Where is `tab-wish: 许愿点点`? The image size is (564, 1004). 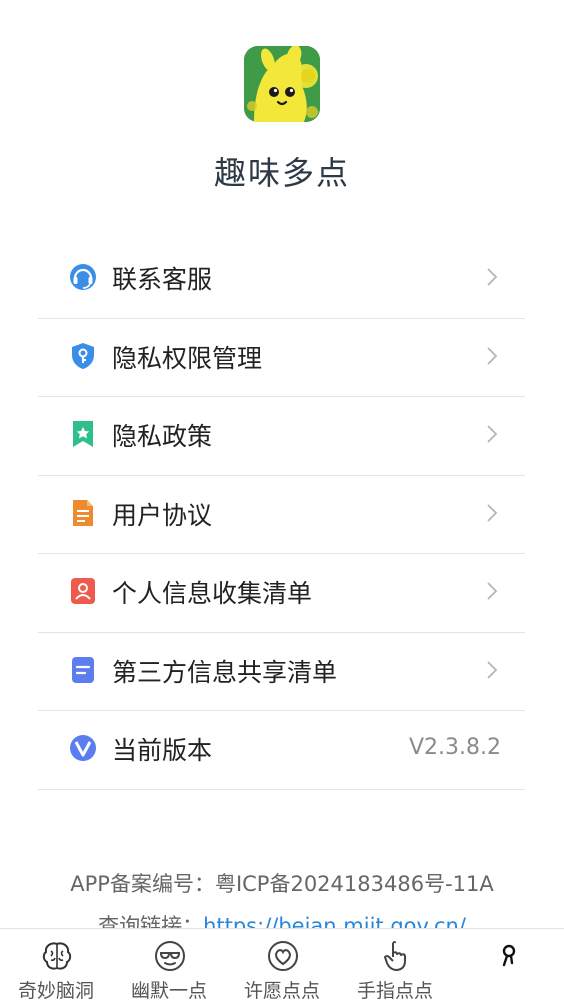 tab-wish: 许愿点点 is located at coordinates (282, 966).